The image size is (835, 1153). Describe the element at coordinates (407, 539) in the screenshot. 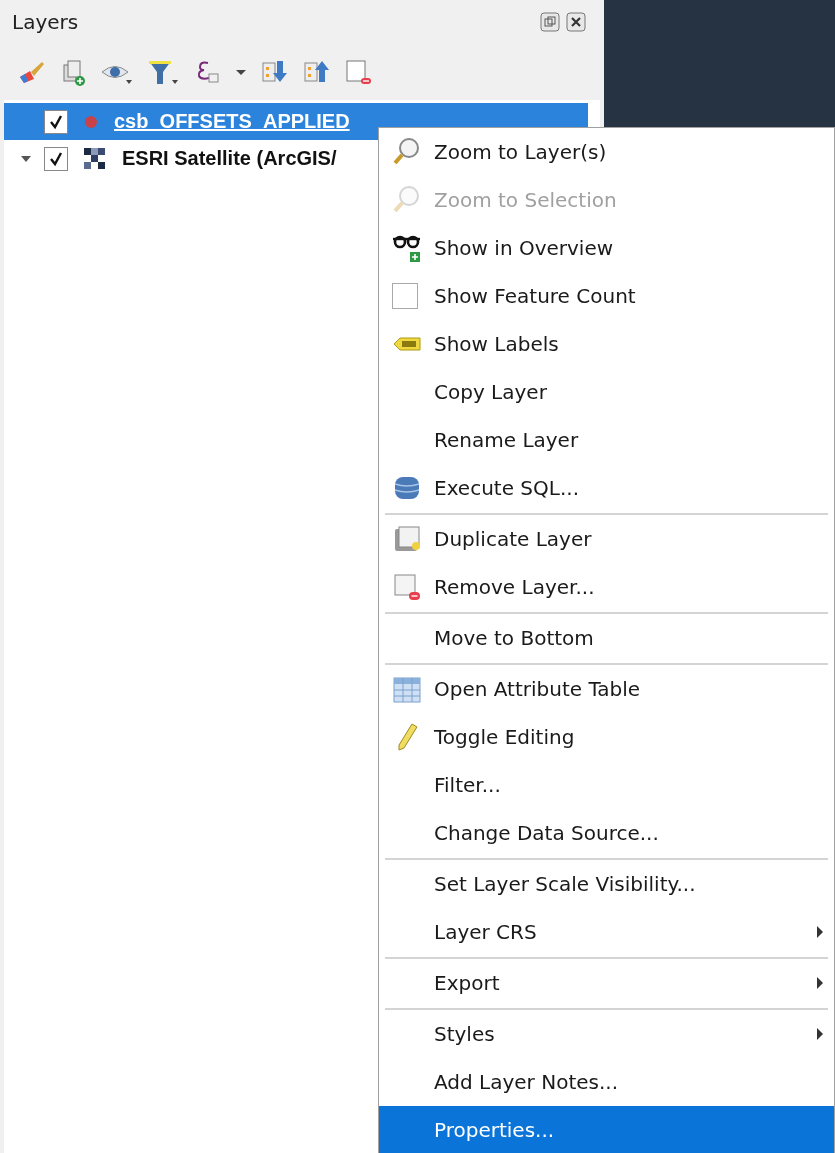

I see `duplicate-layer-icon` at that location.